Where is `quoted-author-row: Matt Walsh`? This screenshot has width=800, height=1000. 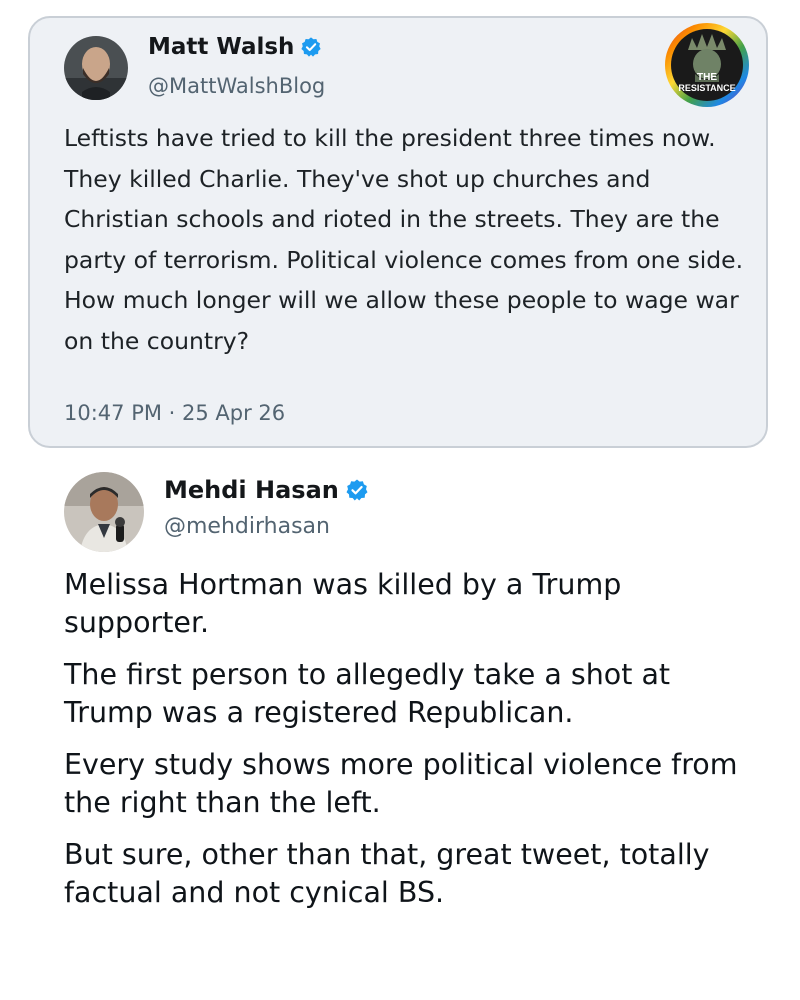
quoted-author-row: Matt Walsh is located at coordinates (235, 47).